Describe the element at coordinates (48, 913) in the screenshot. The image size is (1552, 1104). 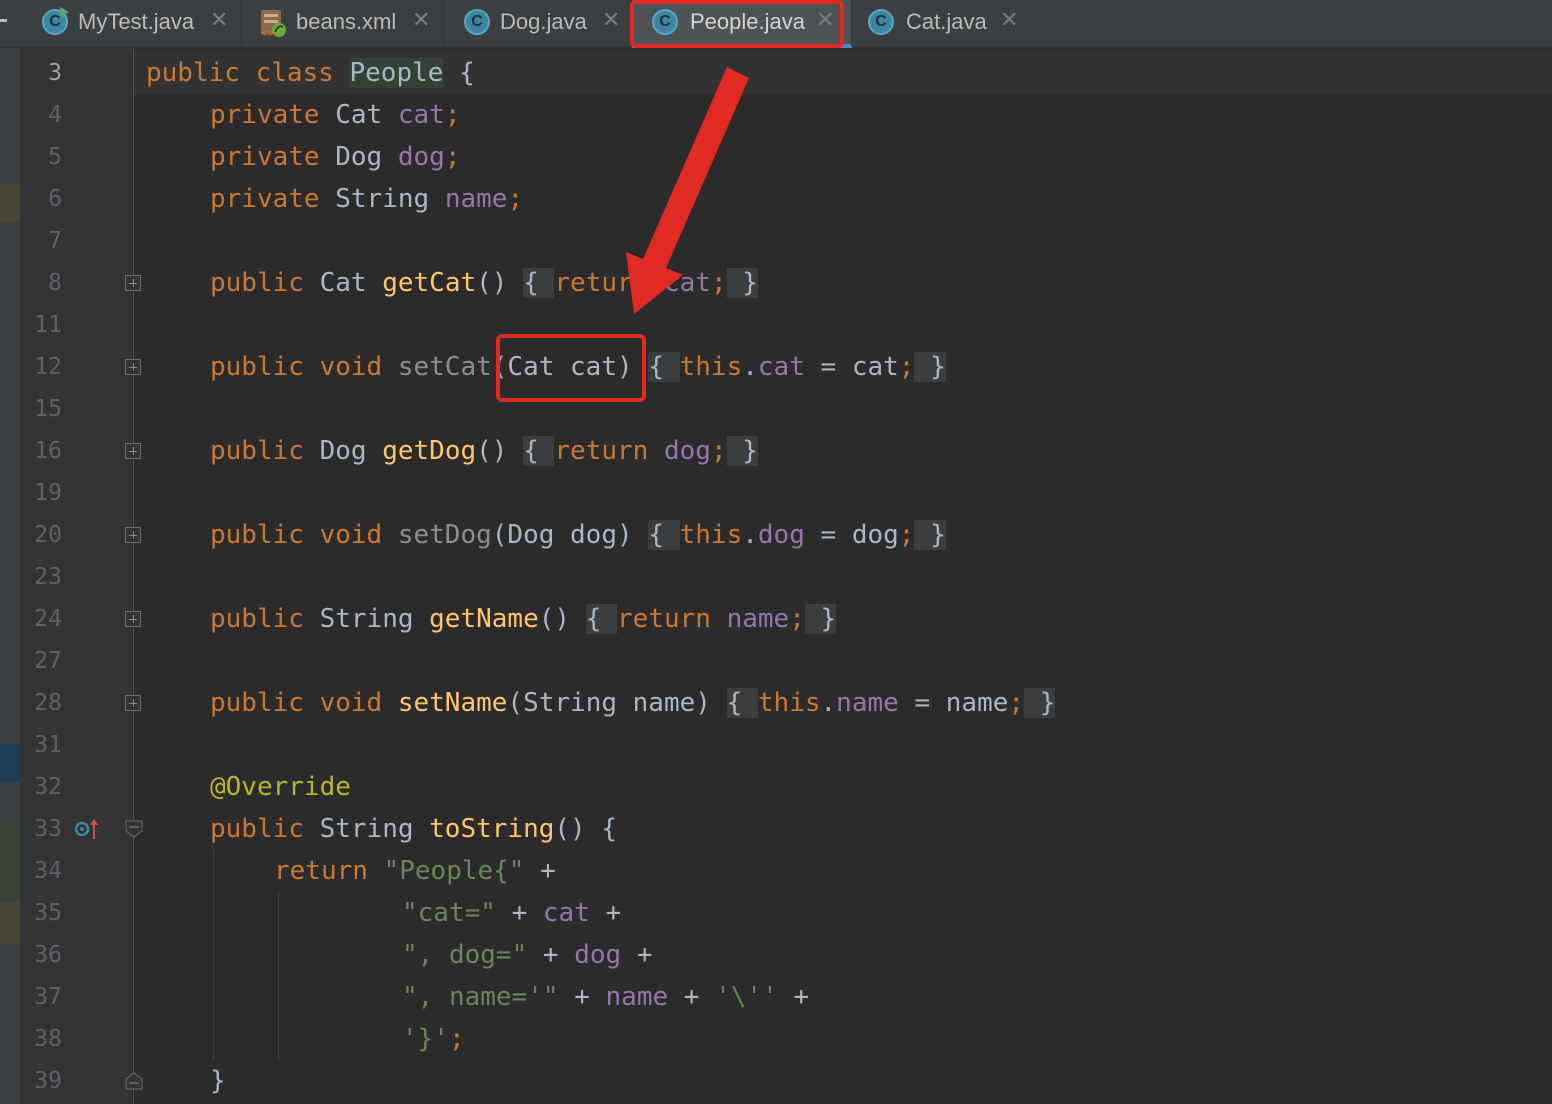
I see `line-number: 35` at that location.